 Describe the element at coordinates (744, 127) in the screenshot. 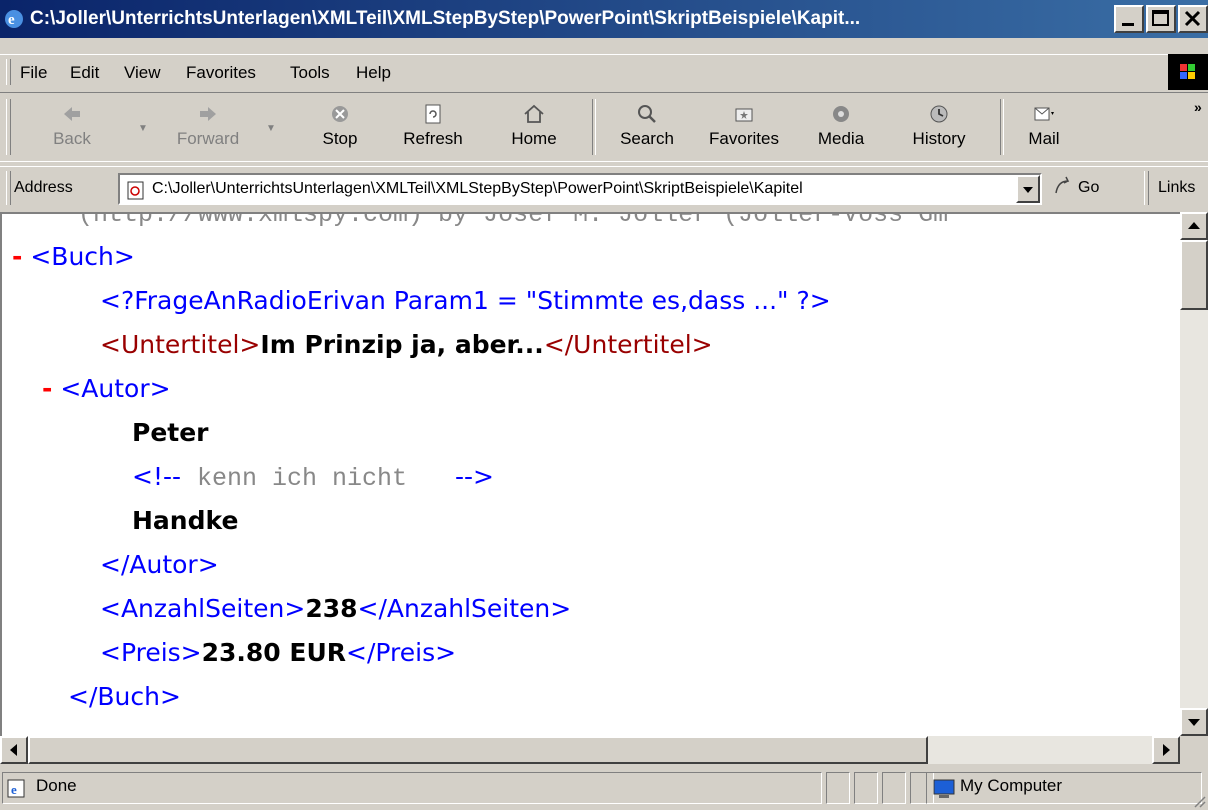

I see `favorites-button: Favorites` at that location.